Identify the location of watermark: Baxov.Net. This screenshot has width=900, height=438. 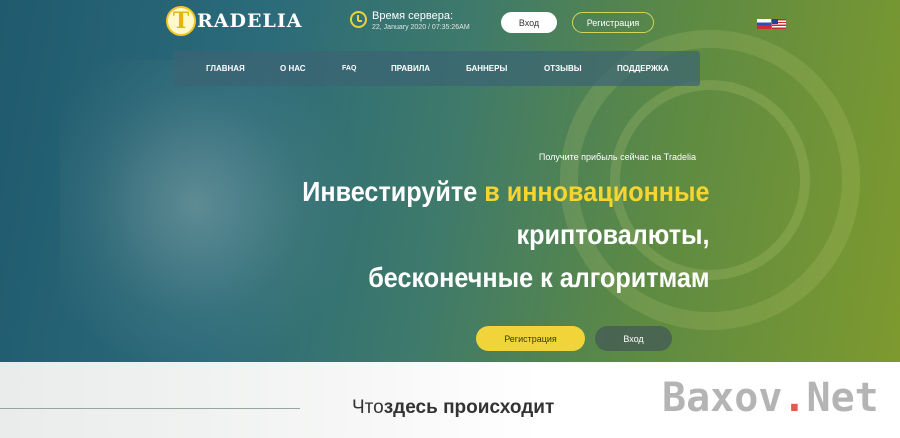
(770, 398).